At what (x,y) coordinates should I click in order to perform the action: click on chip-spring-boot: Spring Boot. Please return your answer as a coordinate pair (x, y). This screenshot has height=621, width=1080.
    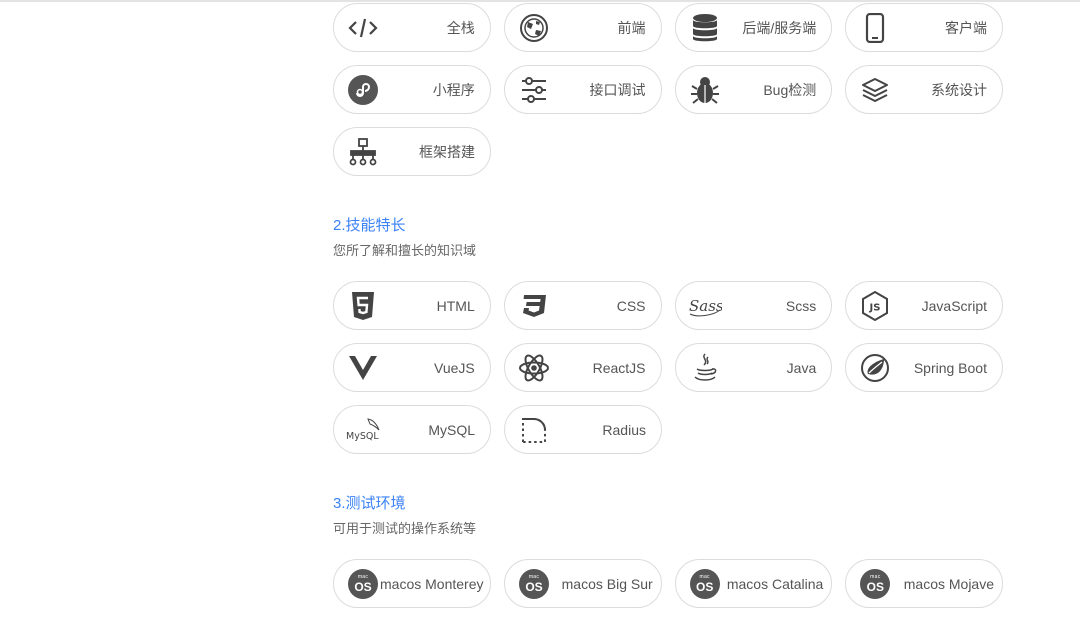
    Looking at the image, I should click on (924, 367).